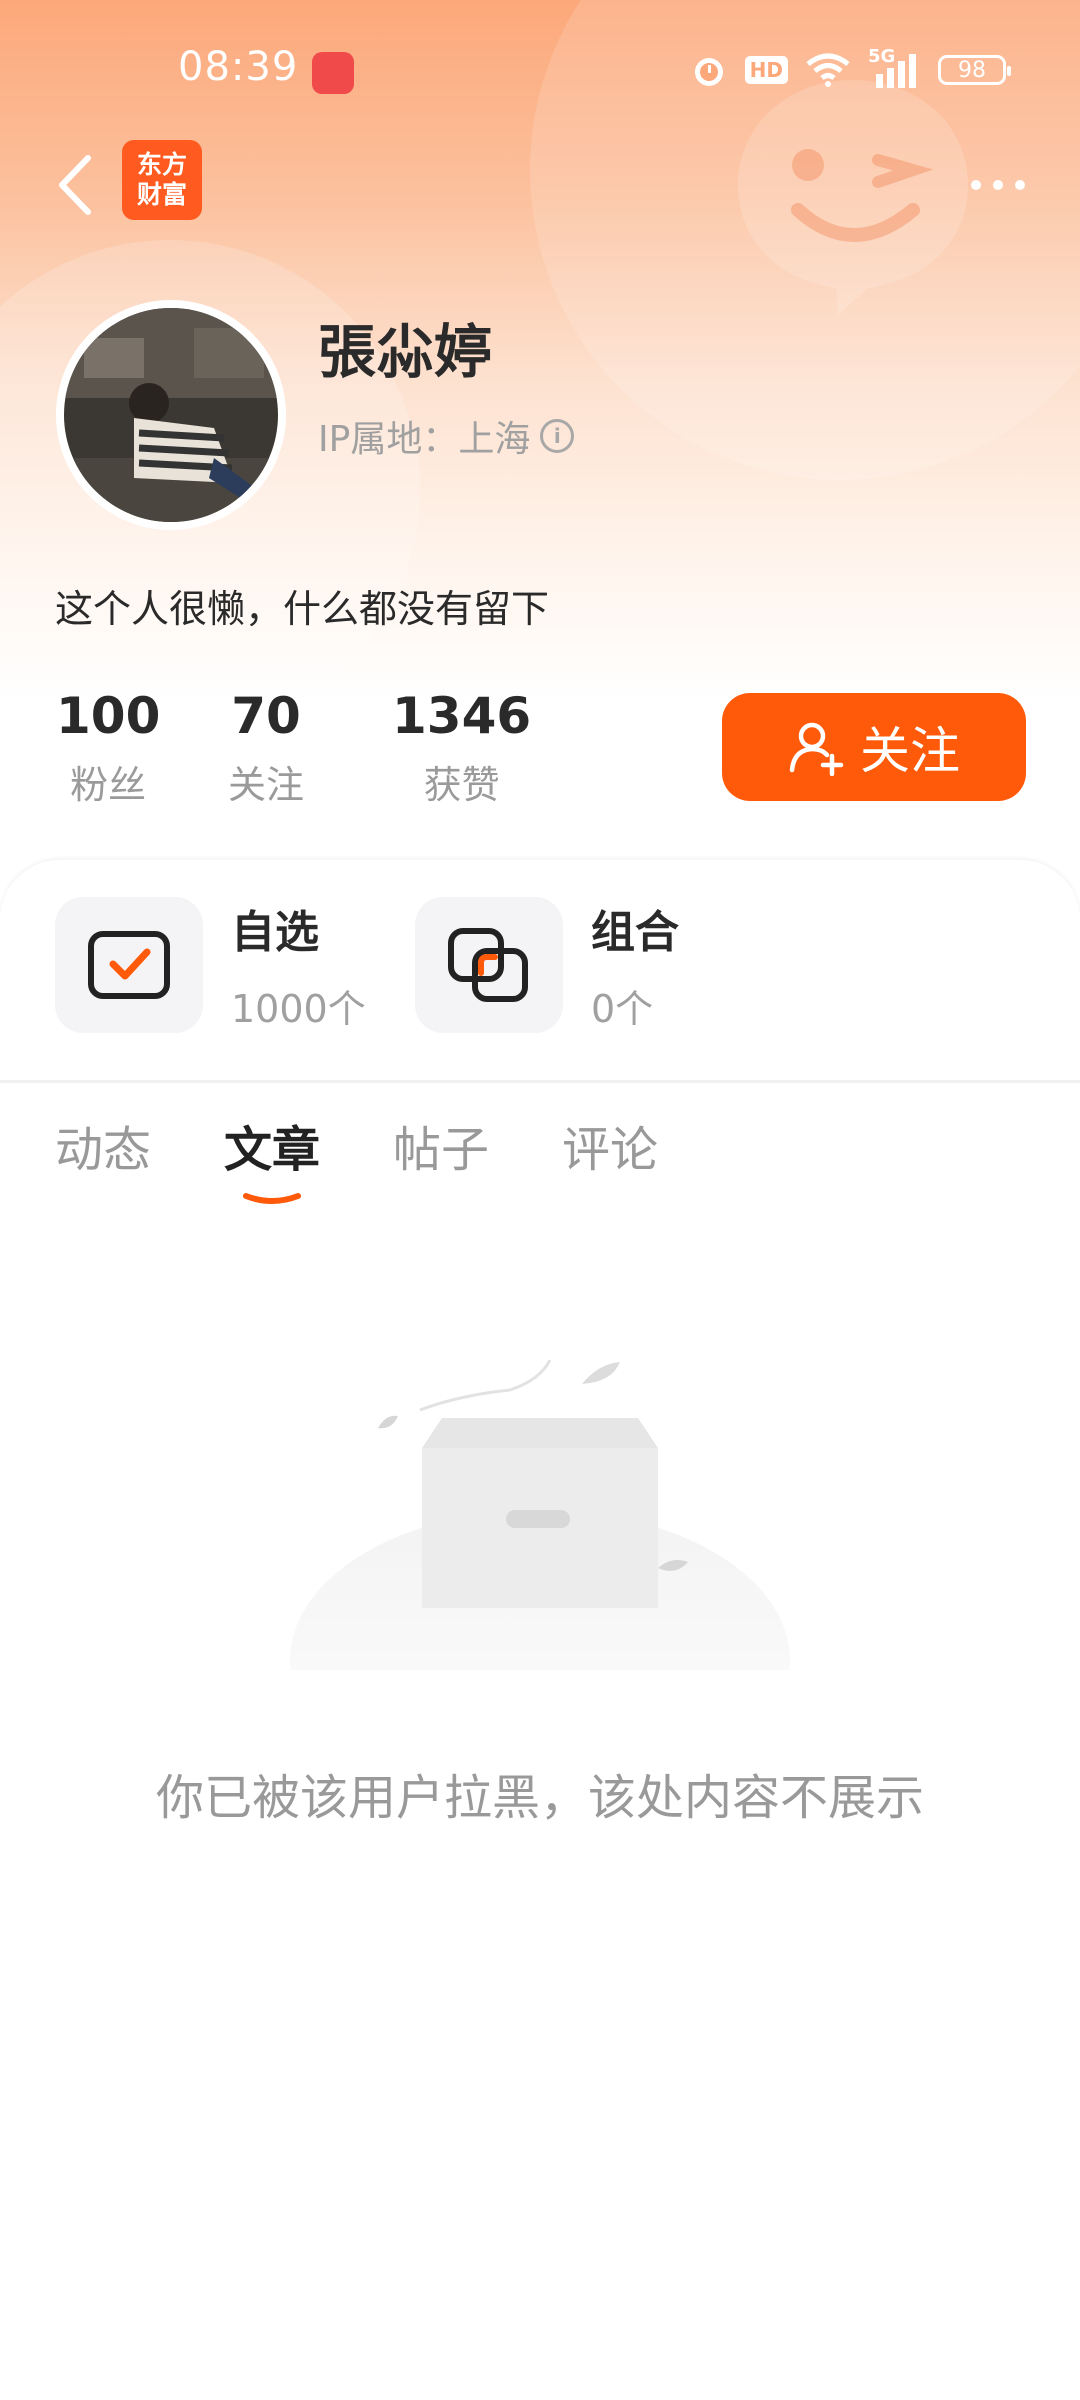 This screenshot has height=2400, width=1080. Describe the element at coordinates (635, 964) in the screenshot. I see `portfolio-text: 组合 0个` at that location.